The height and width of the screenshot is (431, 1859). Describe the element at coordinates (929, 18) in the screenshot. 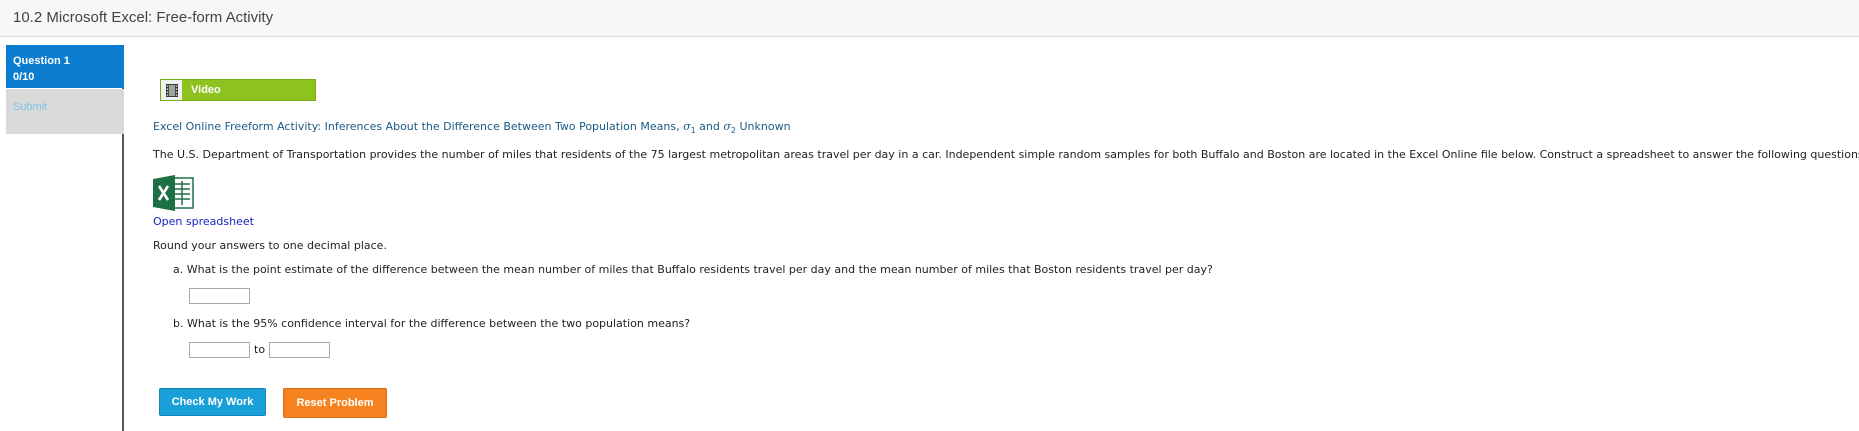

I see `title-bar: 10.2 Microsoft Excel: Free-form Activity` at that location.